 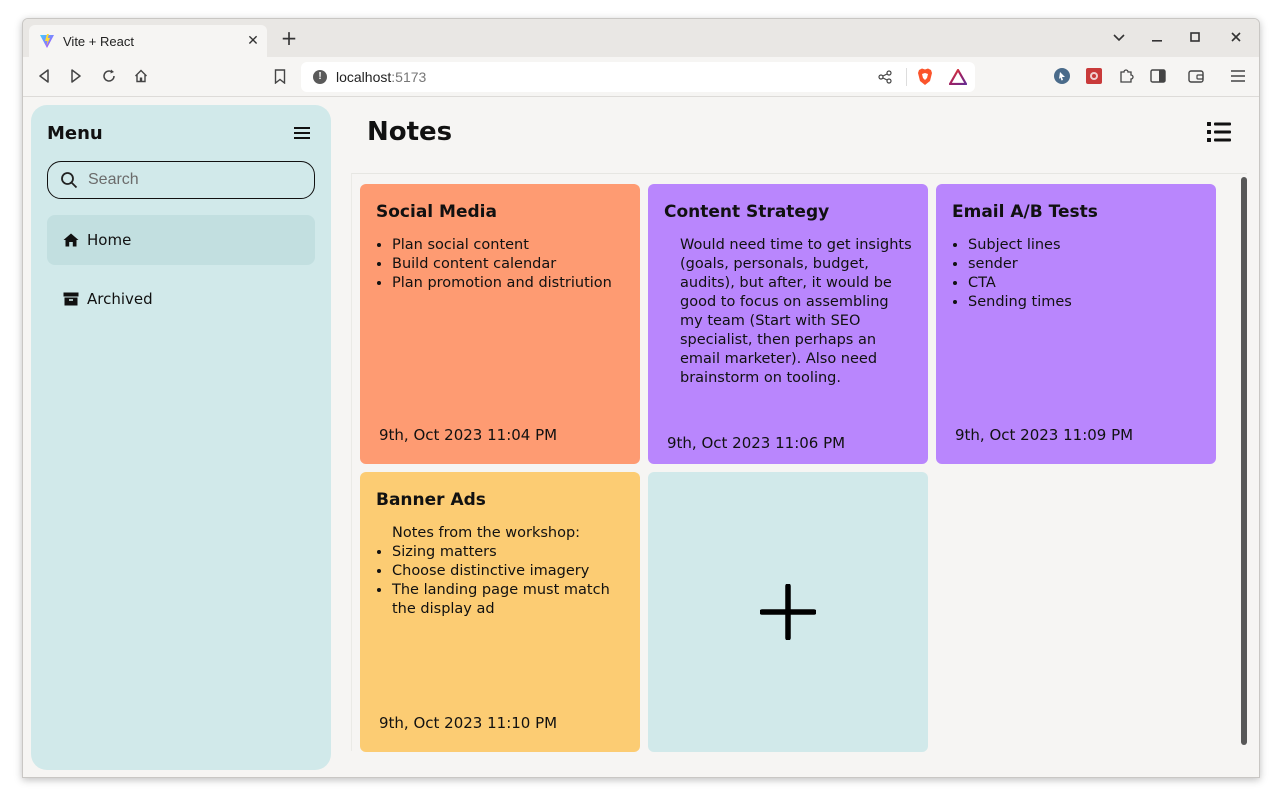 I want to click on extensions-puzzle-icon, so click(x=1126, y=76).